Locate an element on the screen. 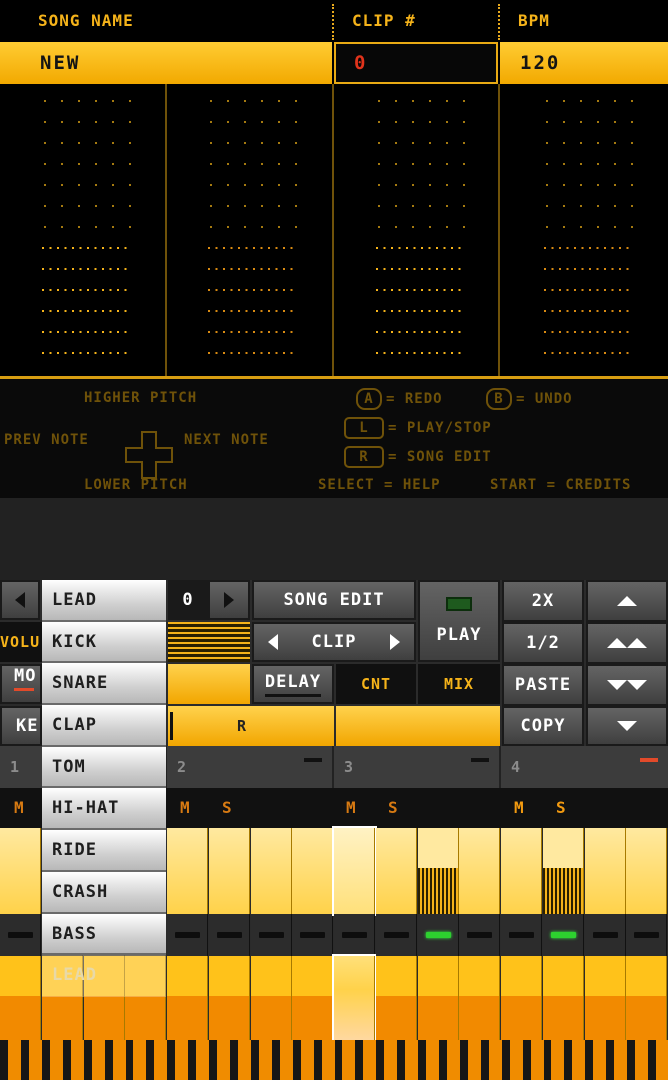 This screenshot has height=1080, width=668. menu-item: LEAD is located at coordinates (104, 976).